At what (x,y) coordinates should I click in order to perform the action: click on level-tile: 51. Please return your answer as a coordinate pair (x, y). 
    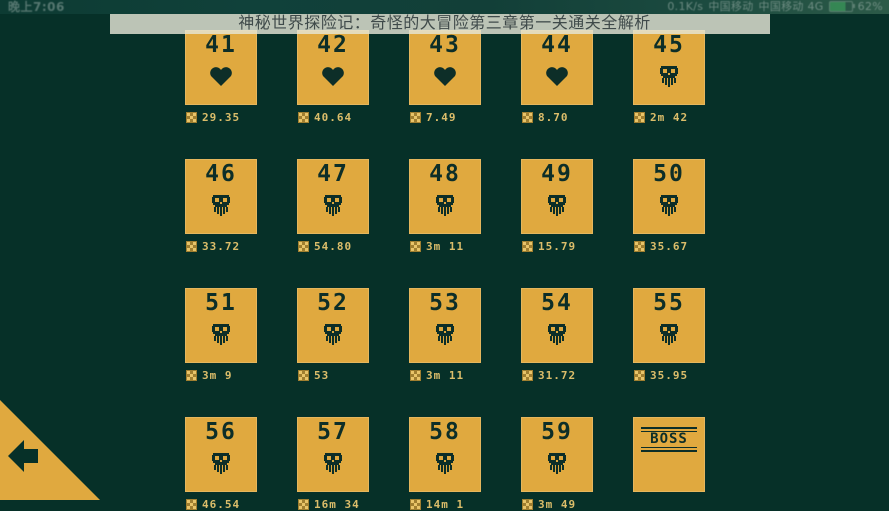
    Looking at the image, I should click on (221, 325).